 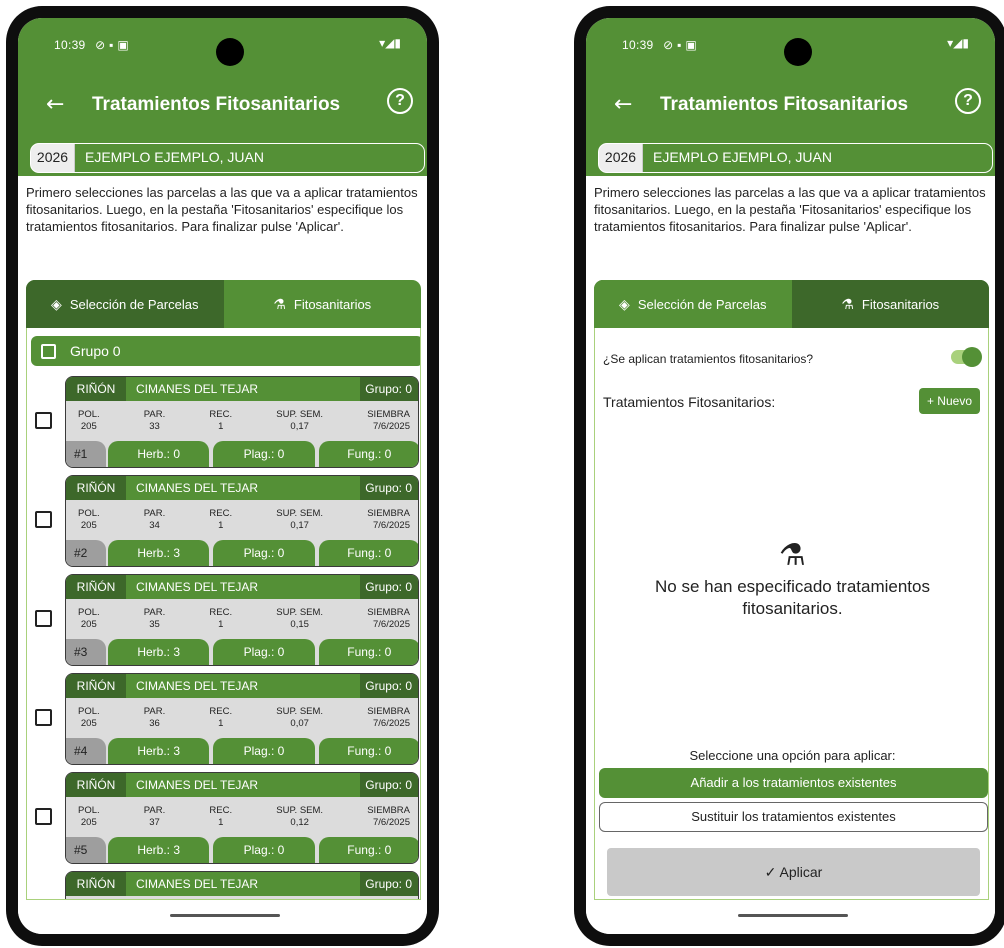 What do you see at coordinates (798, 52) in the screenshot?
I see `camera-cutout` at bounding box center [798, 52].